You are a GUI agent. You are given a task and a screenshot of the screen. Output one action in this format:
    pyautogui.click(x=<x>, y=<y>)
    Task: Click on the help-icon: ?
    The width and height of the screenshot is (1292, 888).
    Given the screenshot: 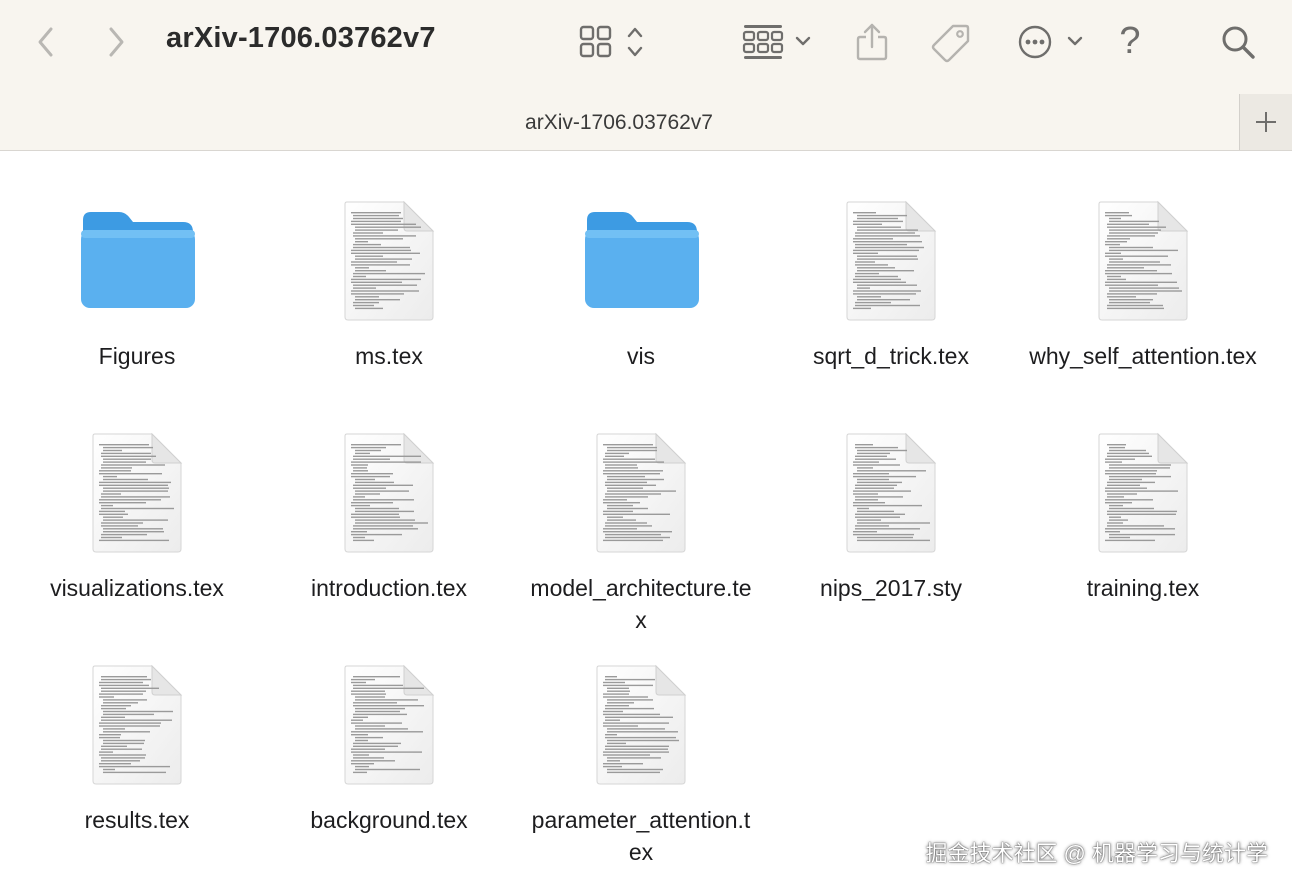 What is the action you would take?
    pyautogui.click(x=1130, y=40)
    